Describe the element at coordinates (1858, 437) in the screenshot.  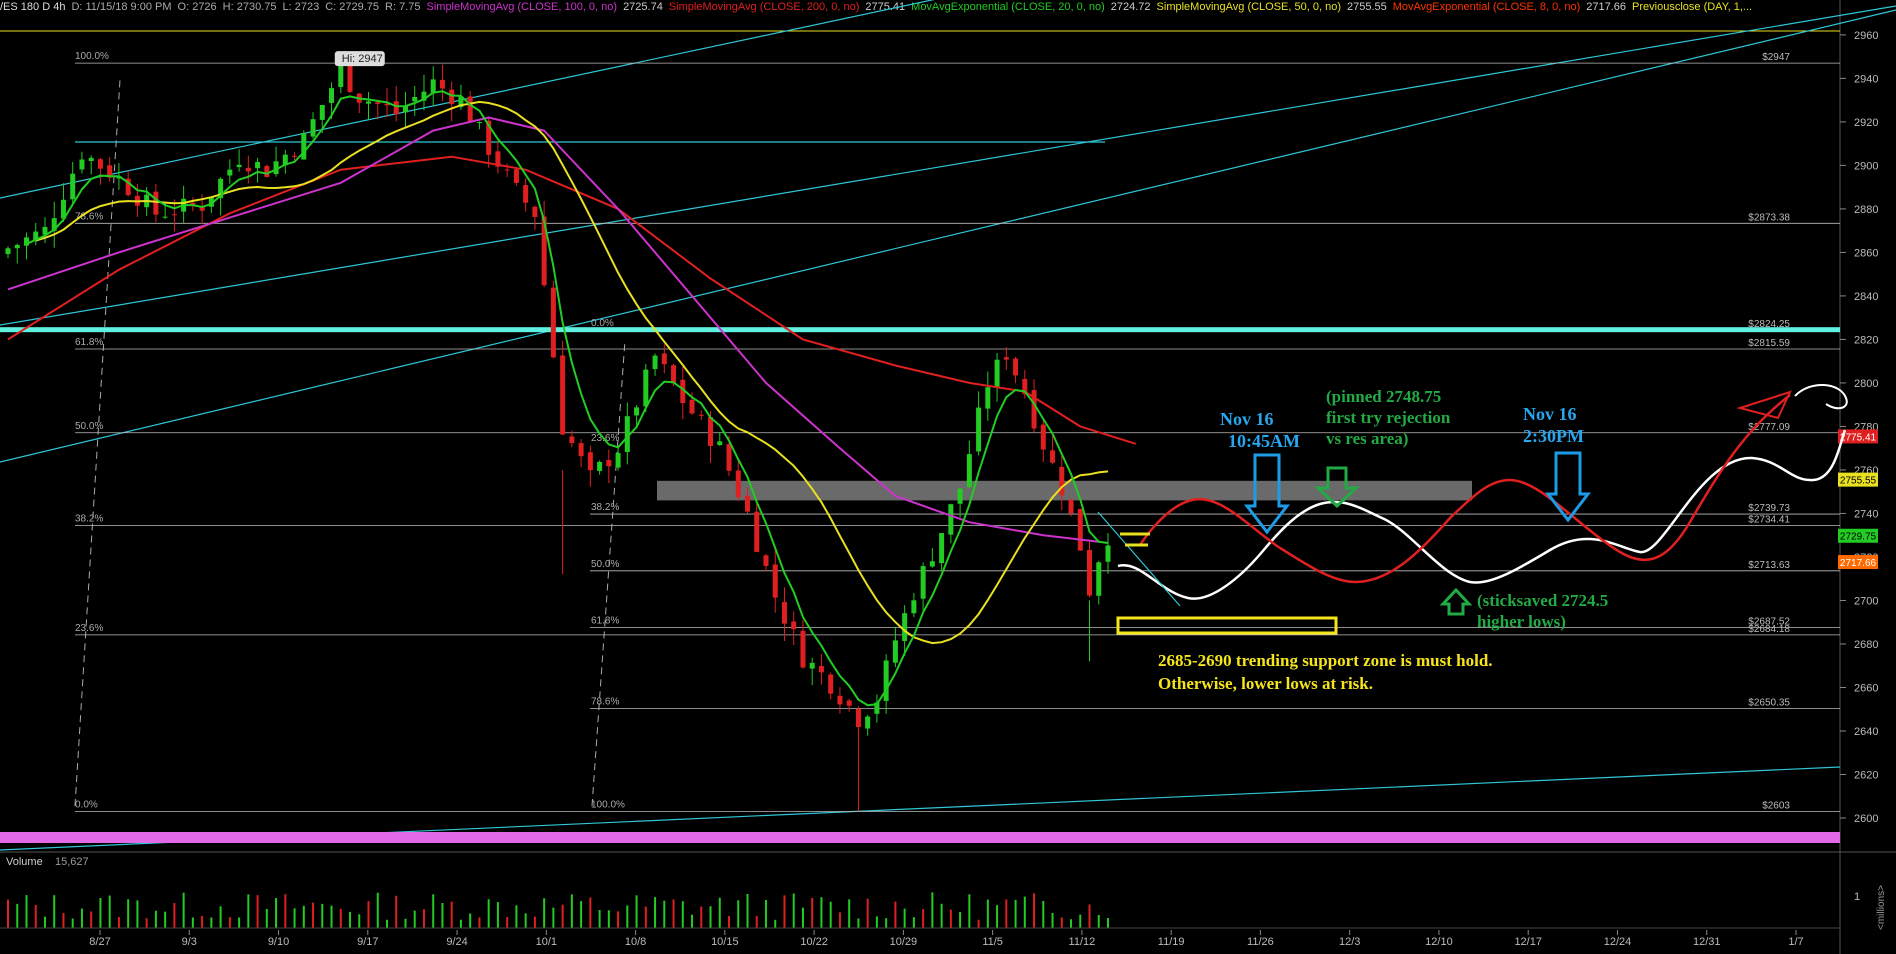
I see `price-flag-label: 2775.41` at that location.